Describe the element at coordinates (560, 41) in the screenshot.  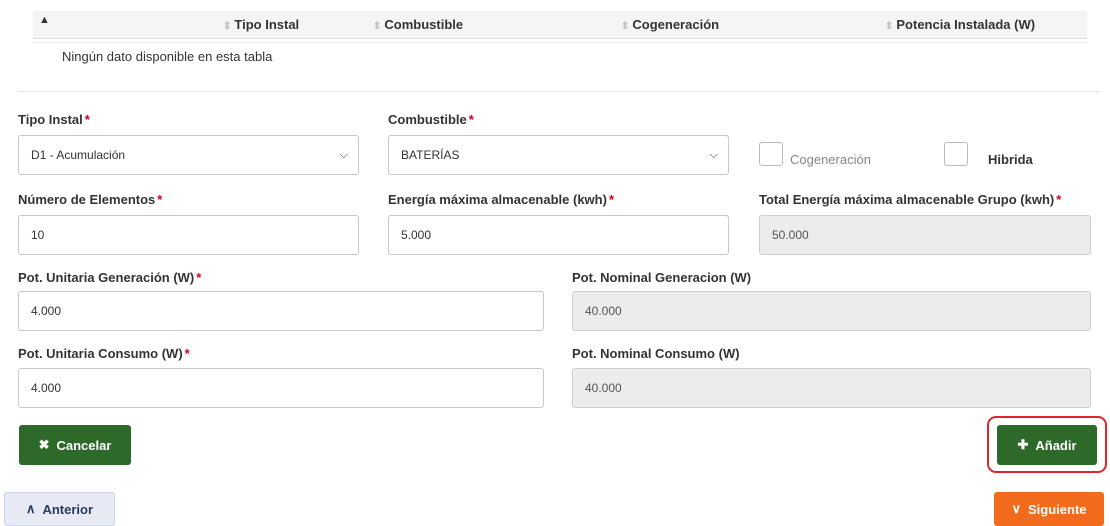
I see `table-row` at that location.